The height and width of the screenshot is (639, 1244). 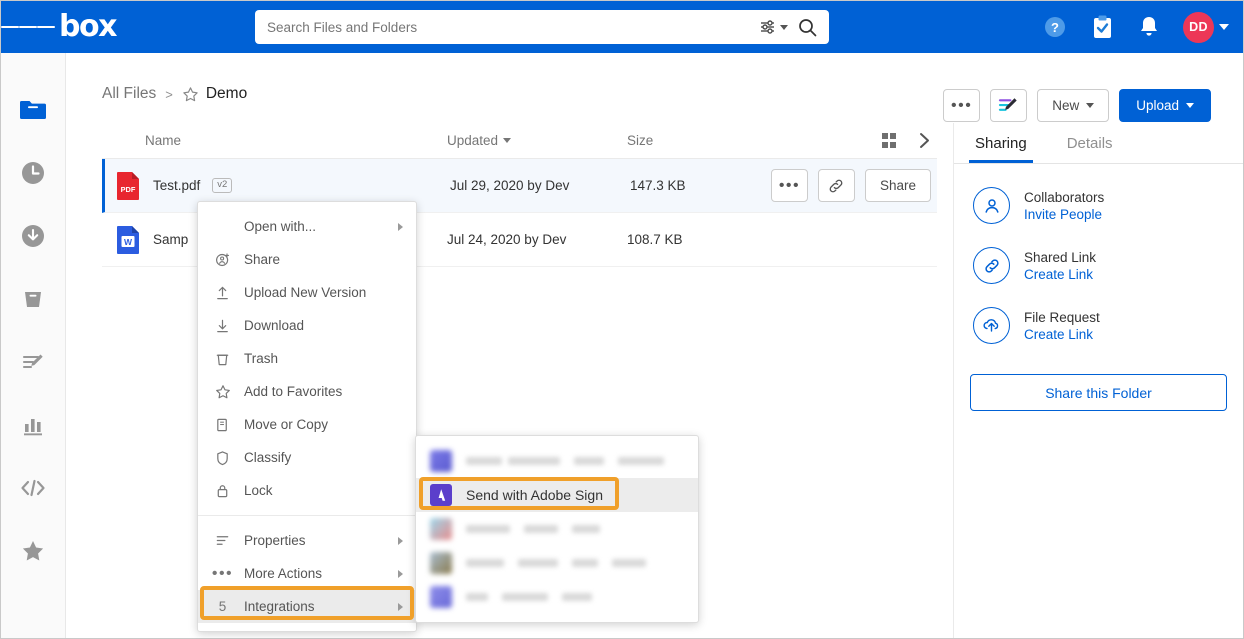 What do you see at coordinates (274, 140) in the screenshot?
I see `column-header-name: Name` at bounding box center [274, 140].